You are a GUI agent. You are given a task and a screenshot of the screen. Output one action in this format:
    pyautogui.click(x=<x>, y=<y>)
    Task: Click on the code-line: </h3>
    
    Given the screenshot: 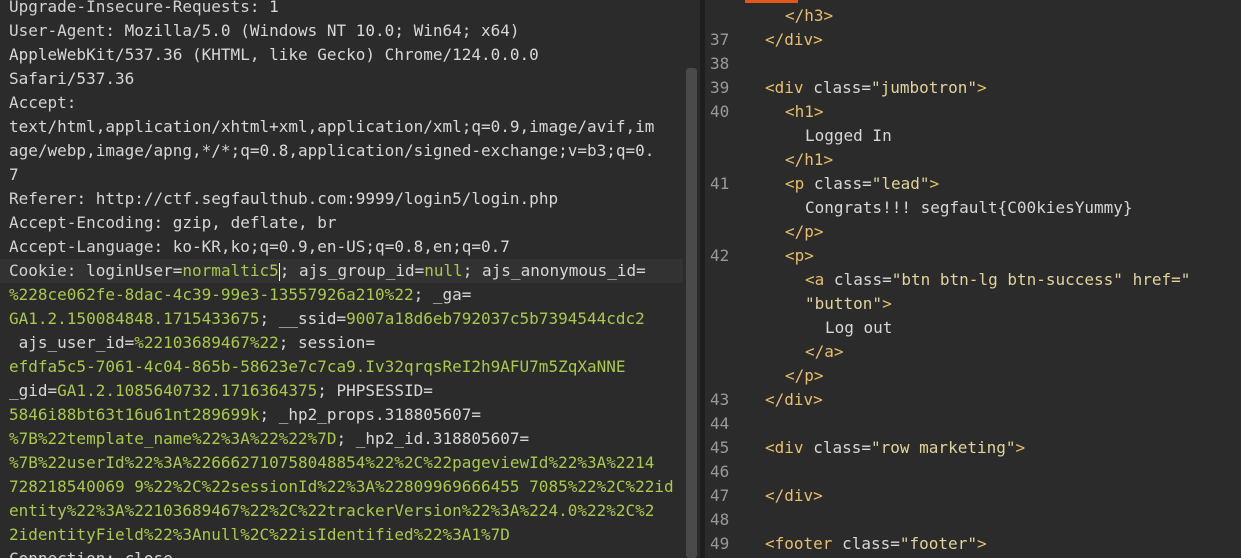 What is the action you would take?
    pyautogui.click(x=809, y=16)
    